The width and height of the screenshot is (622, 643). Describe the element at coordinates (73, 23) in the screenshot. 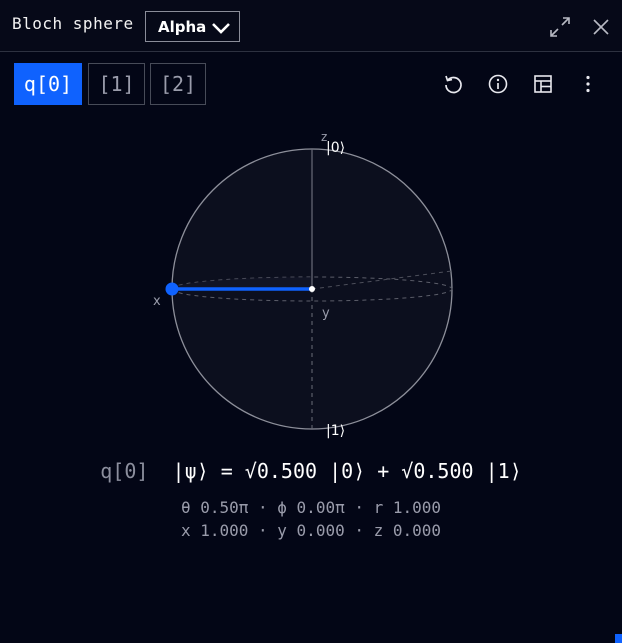

I see `panel-title: Bloch sphere` at that location.